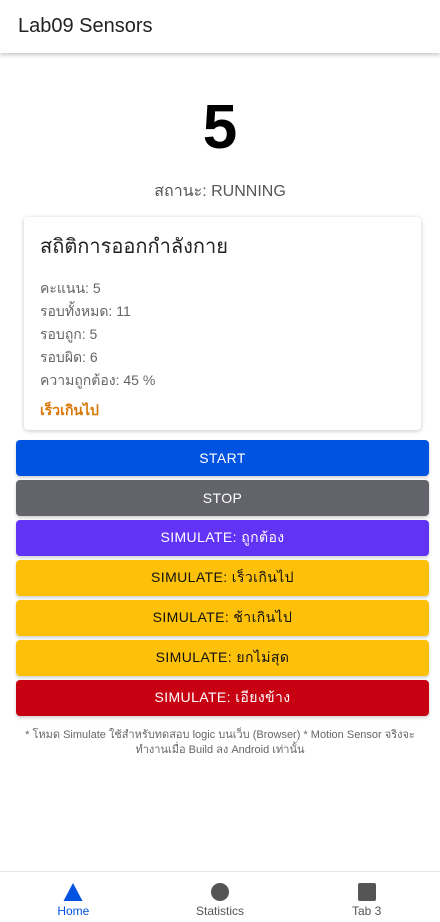 The width and height of the screenshot is (440, 922). I want to click on tab-home: Home, so click(73, 897).